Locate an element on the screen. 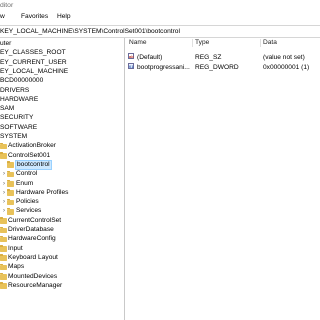 This screenshot has width=320, height=320. tree-node-label: DRIVERS is located at coordinates (15, 90).